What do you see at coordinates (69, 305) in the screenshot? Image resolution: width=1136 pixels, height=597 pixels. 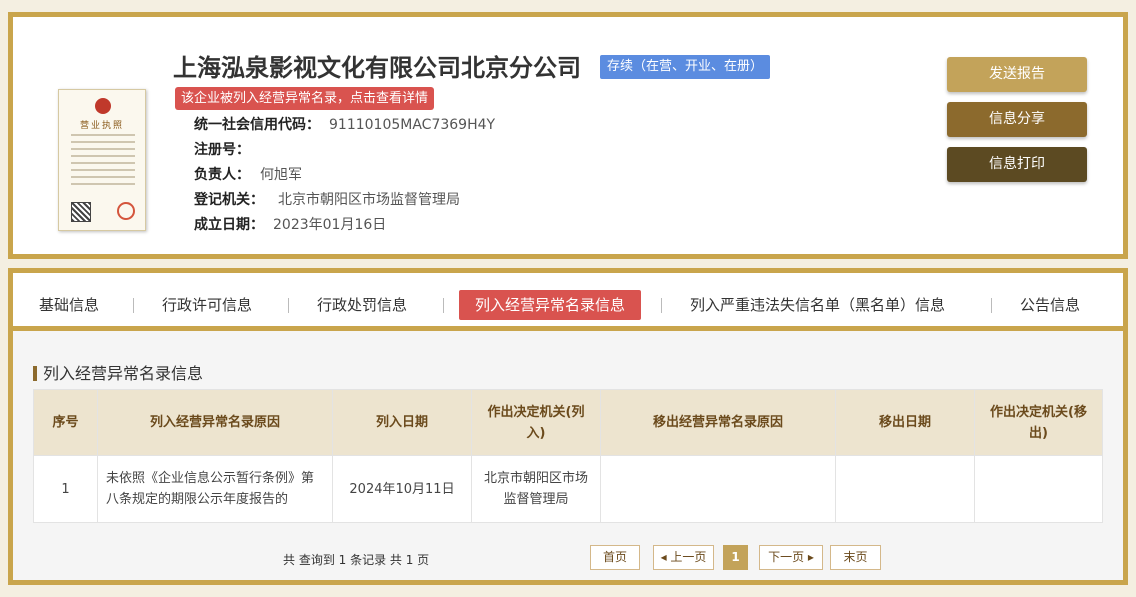 I see `tab-basic-info: 基础信息` at bounding box center [69, 305].